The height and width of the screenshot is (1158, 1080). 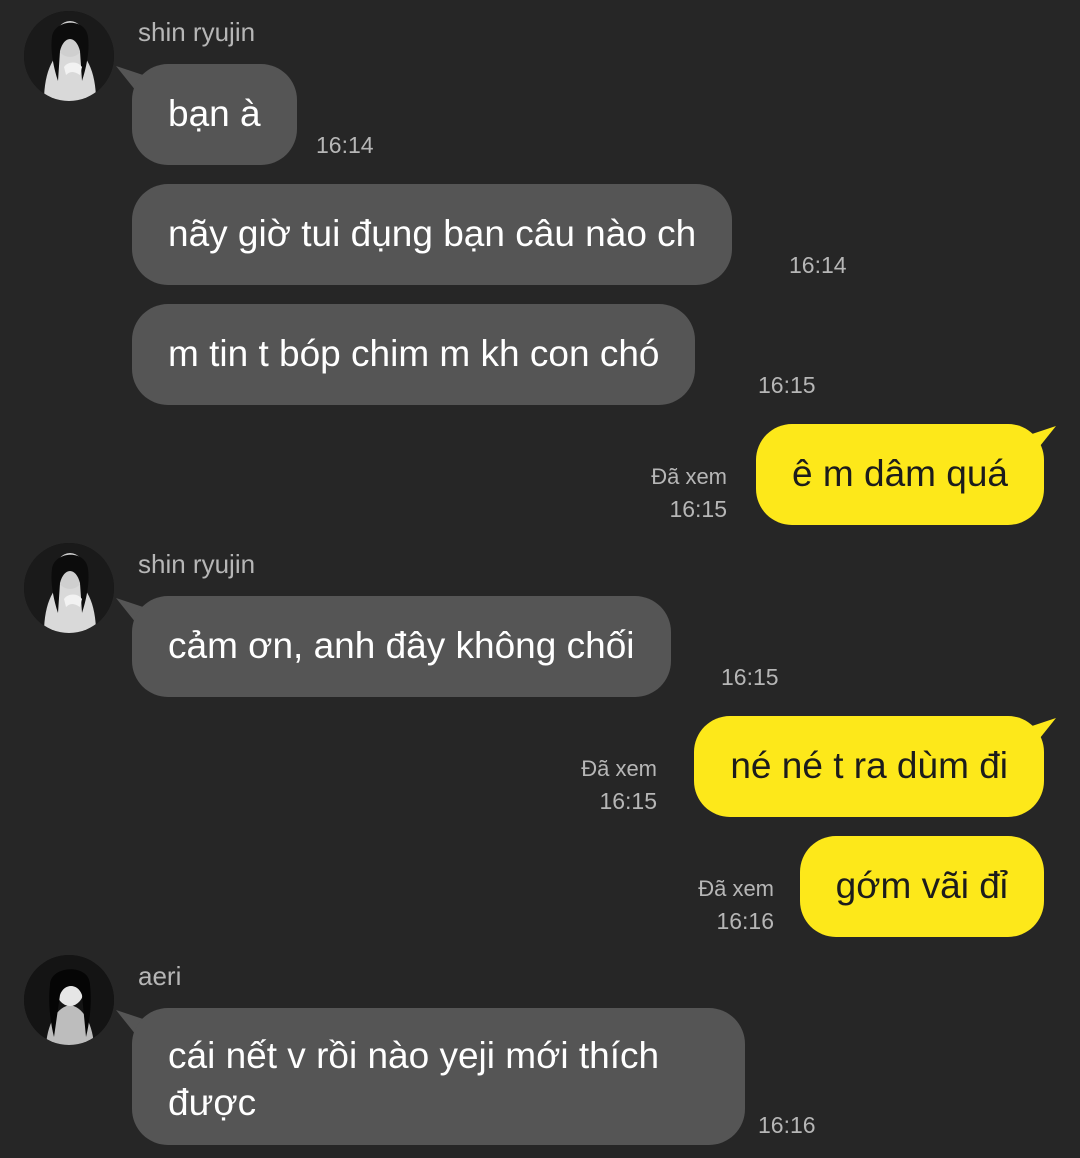 I want to click on message-meta: Đã xem 16:16, so click(x=736, y=905).